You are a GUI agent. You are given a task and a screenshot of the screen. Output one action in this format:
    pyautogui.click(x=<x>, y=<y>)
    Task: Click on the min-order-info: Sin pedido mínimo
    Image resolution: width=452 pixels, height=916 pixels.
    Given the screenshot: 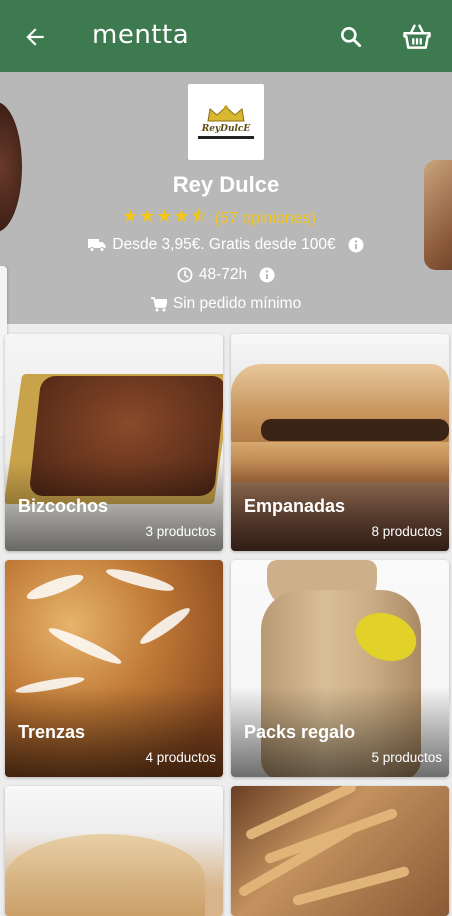 What is the action you would take?
    pyautogui.click(x=226, y=304)
    